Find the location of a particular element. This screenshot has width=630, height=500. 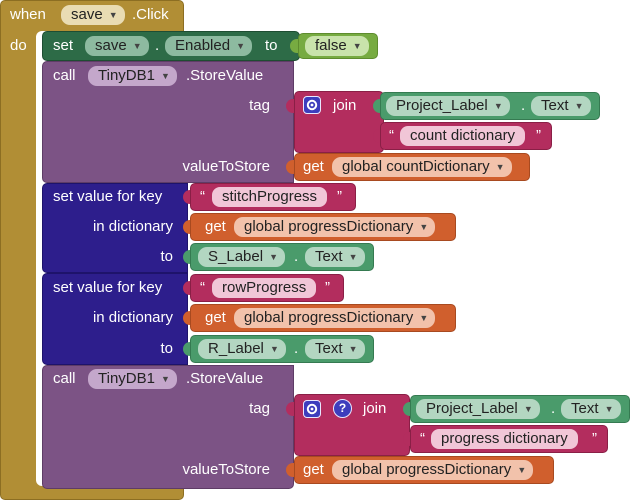

event-component-text: save is located at coordinates (87, 14).